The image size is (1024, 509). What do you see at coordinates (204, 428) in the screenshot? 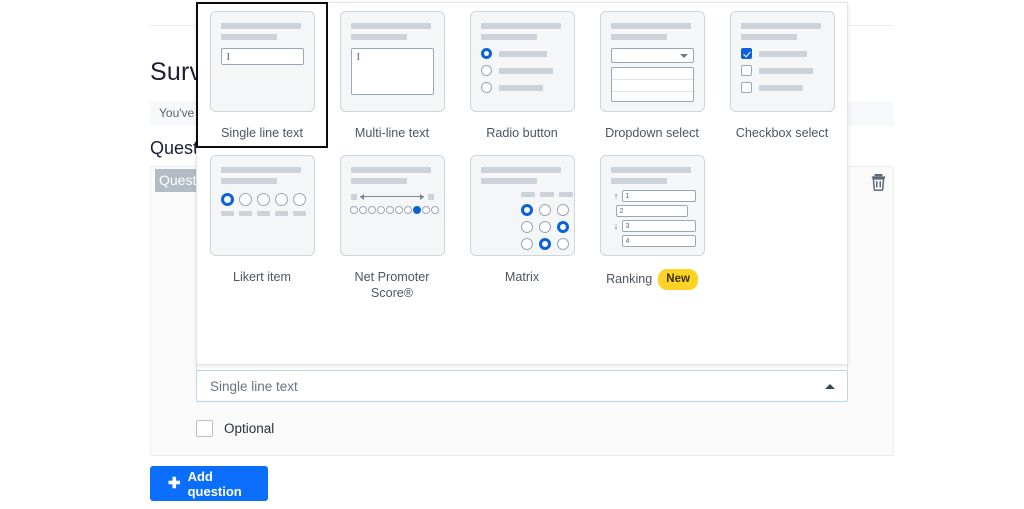
I see `optional-checkbox` at bounding box center [204, 428].